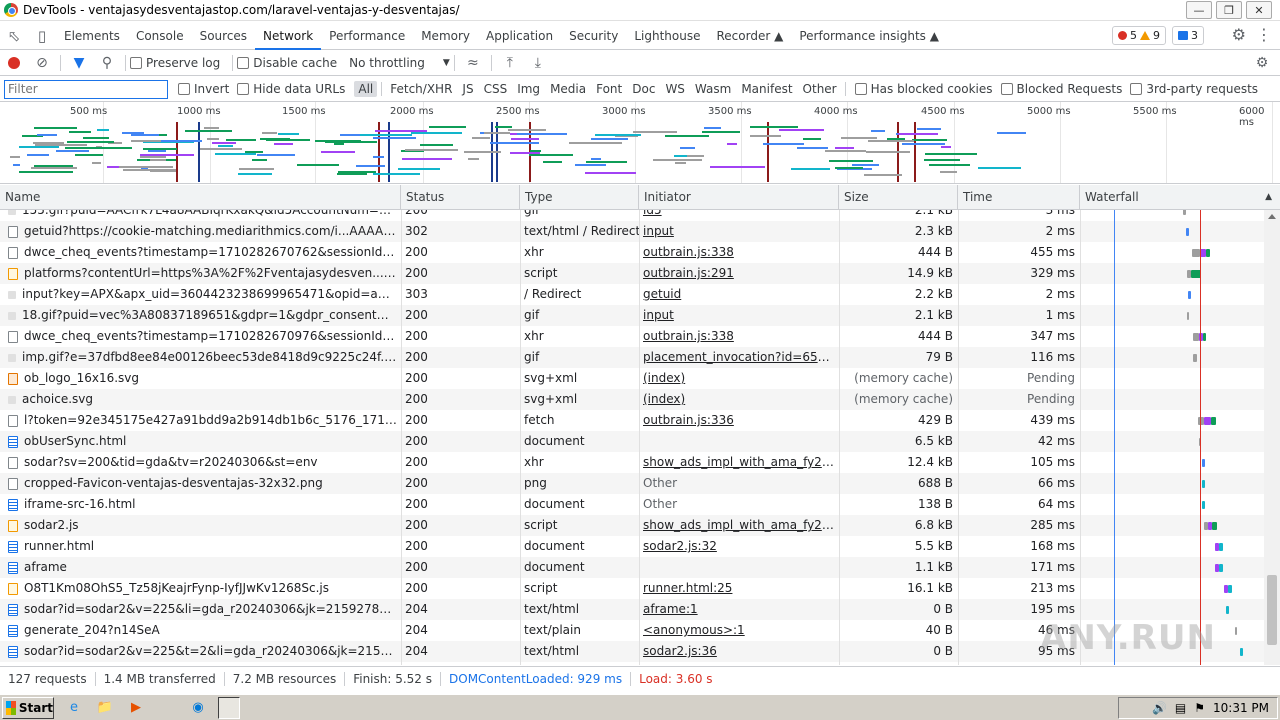 This screenshot has width=1280, height=720. Describe the element at coordinates (739, 315) in the screenshot. I see `initiator-cell: input` at that location.